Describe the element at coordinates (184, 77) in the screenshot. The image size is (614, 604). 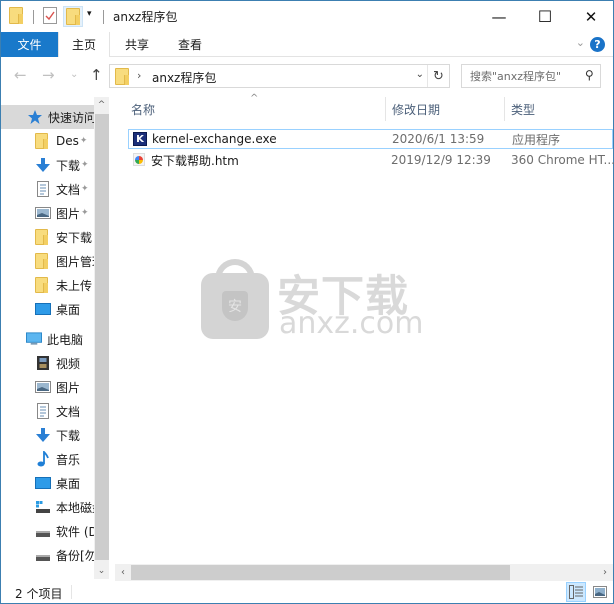
I see `breadcrumb-current-folder: anxz程序包` at that location.